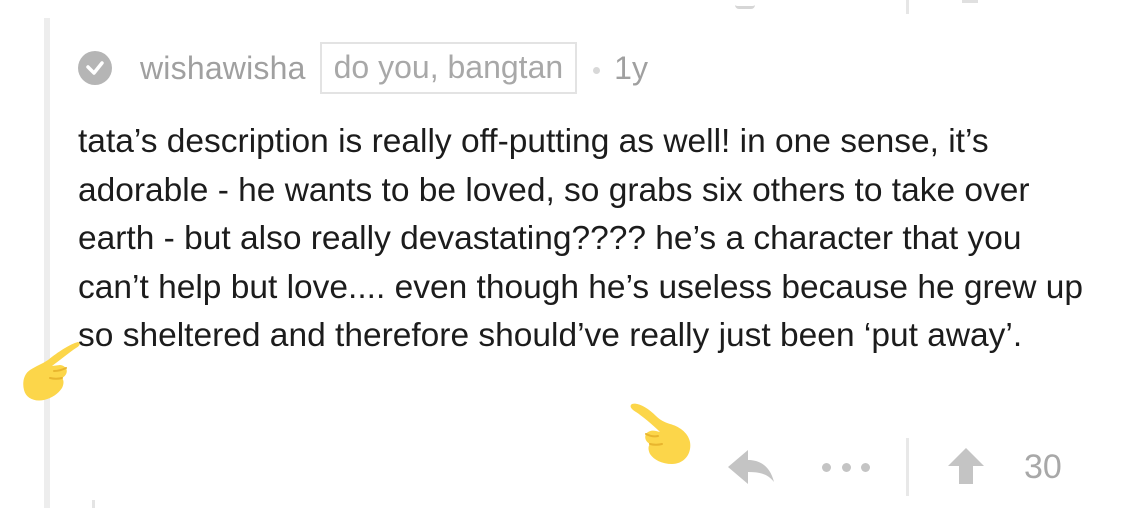  Describe the element at coordinates (631, 67) in the screenshot. I see `comment-timestamp: 1y` at that location.